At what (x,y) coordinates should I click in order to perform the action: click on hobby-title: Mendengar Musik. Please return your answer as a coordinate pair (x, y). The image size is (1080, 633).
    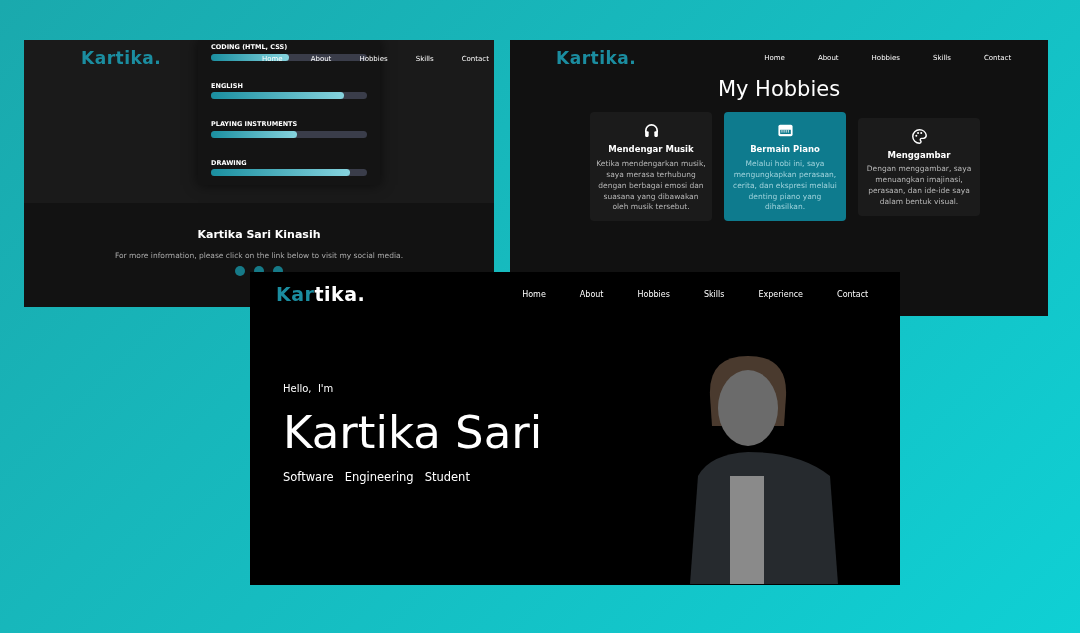
    Looking at the image, I should click on (651, 149).